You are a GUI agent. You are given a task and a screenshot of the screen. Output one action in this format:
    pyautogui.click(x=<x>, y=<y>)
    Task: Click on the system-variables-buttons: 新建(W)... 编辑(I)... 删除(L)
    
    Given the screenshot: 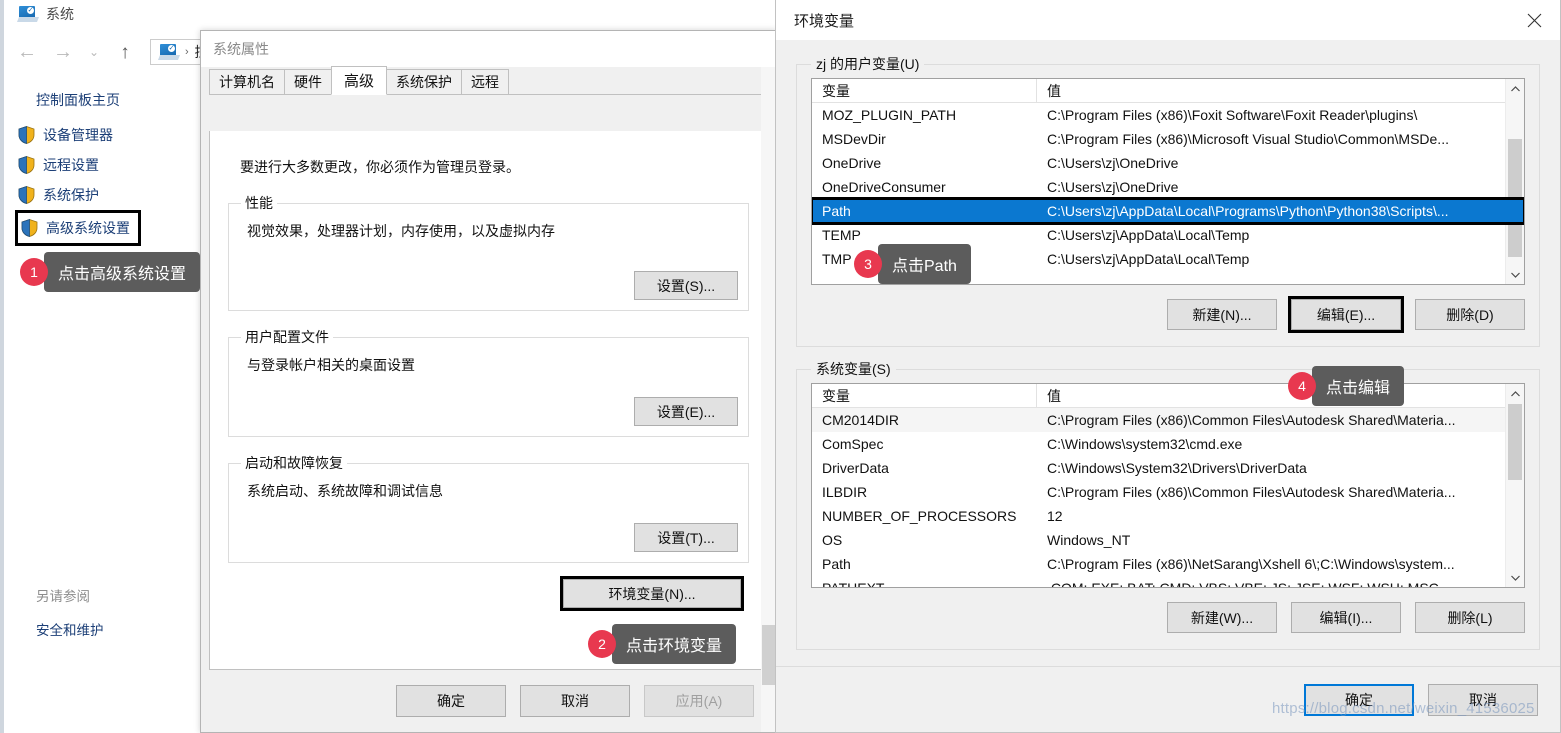 What is the action you would take?
    pyautogui.click(x=1168, y=617)
    